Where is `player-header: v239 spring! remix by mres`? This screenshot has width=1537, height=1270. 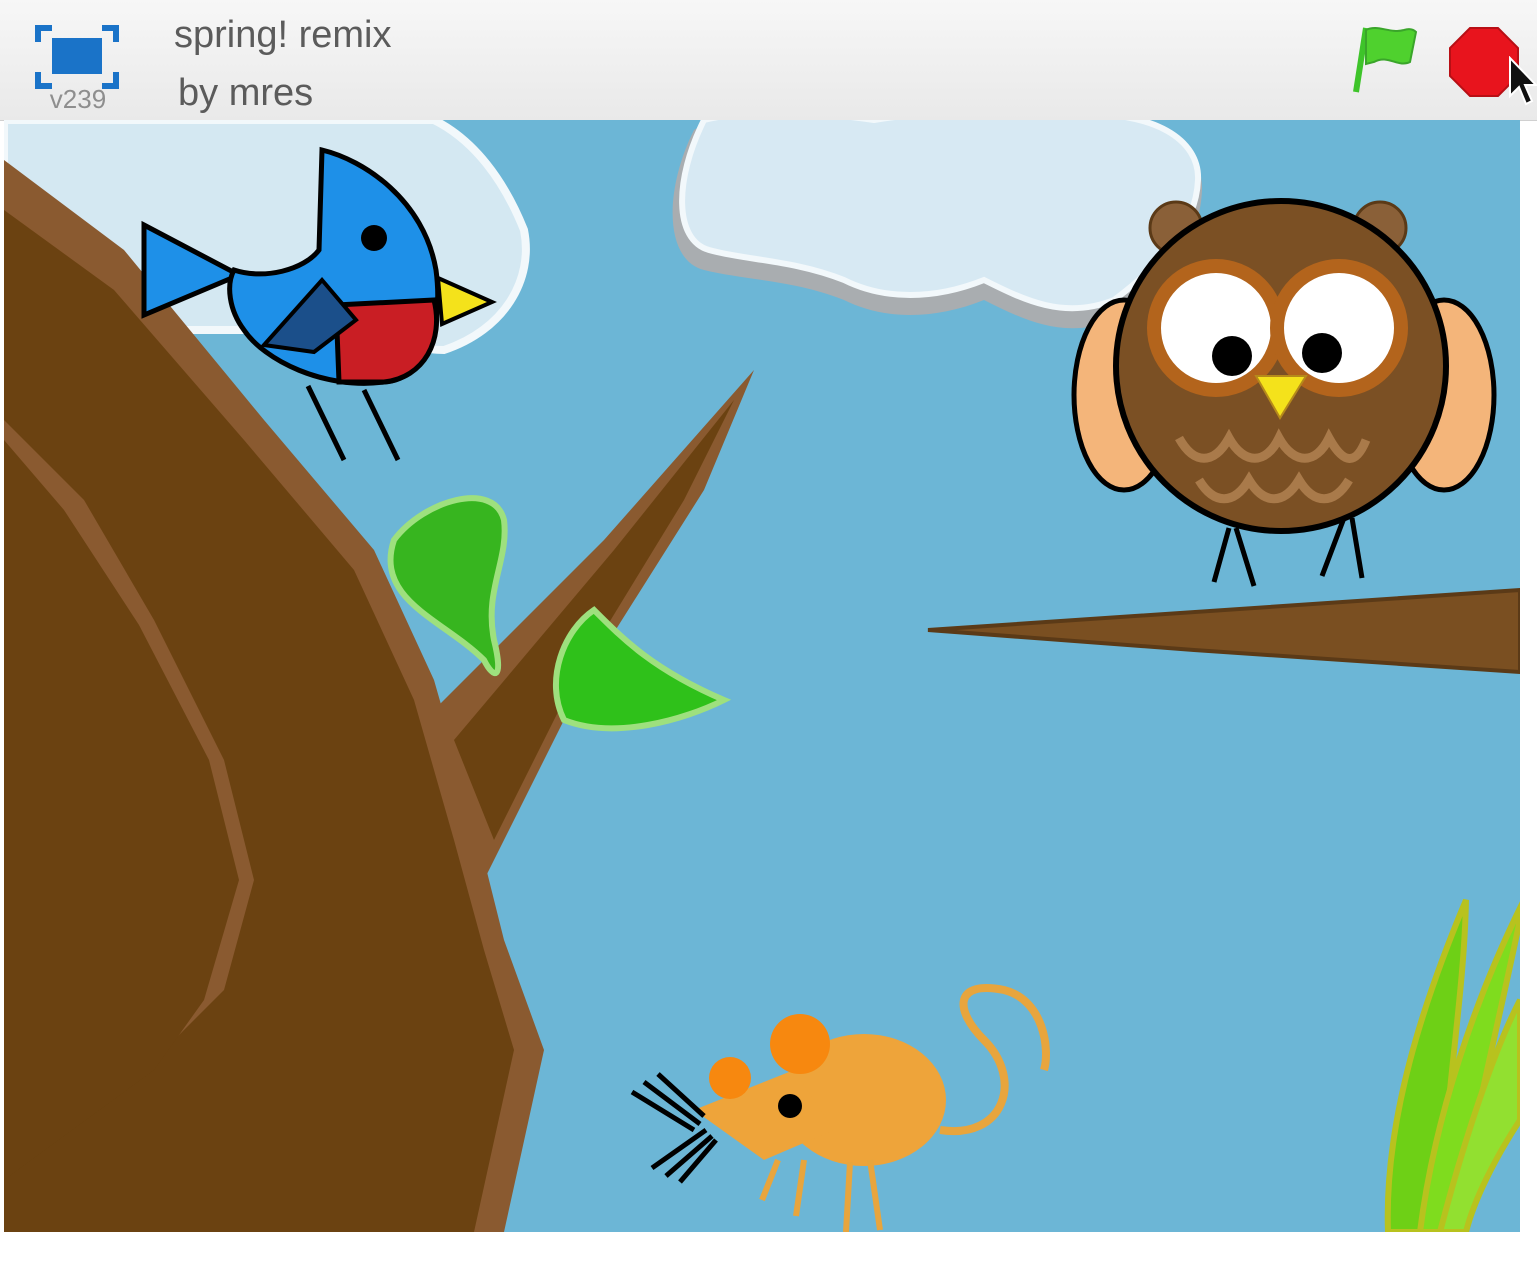
player-header: v239 spring! remix by mres is located at coordinates (768, 60).